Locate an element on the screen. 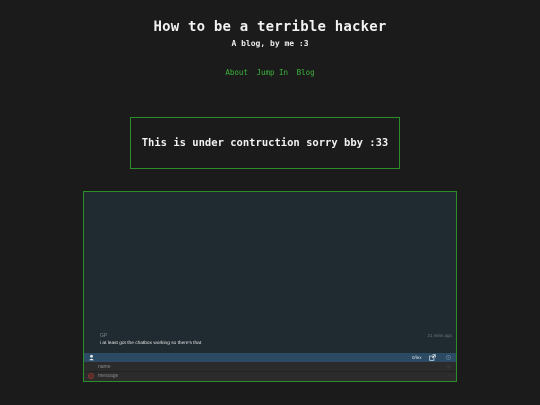  popout-icon is located at coordinates (432, 357).